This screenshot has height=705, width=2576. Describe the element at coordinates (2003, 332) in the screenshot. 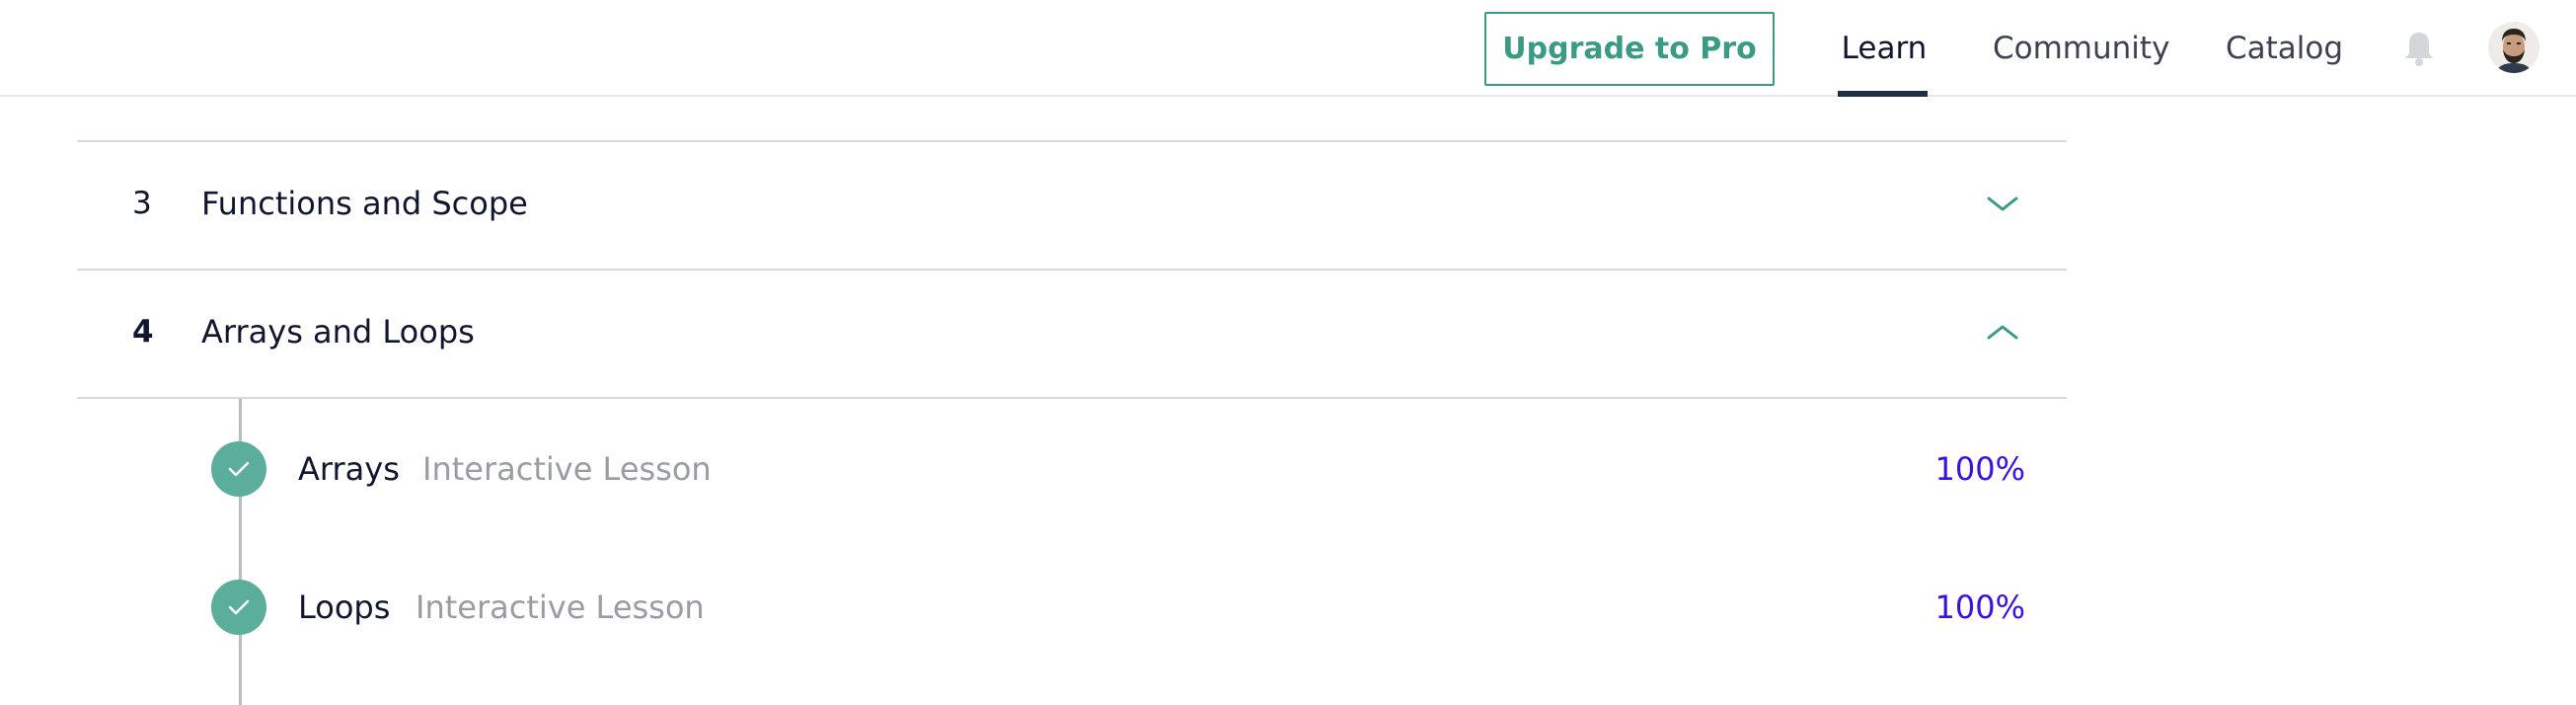

I see `chevron-up-icon` at that location.